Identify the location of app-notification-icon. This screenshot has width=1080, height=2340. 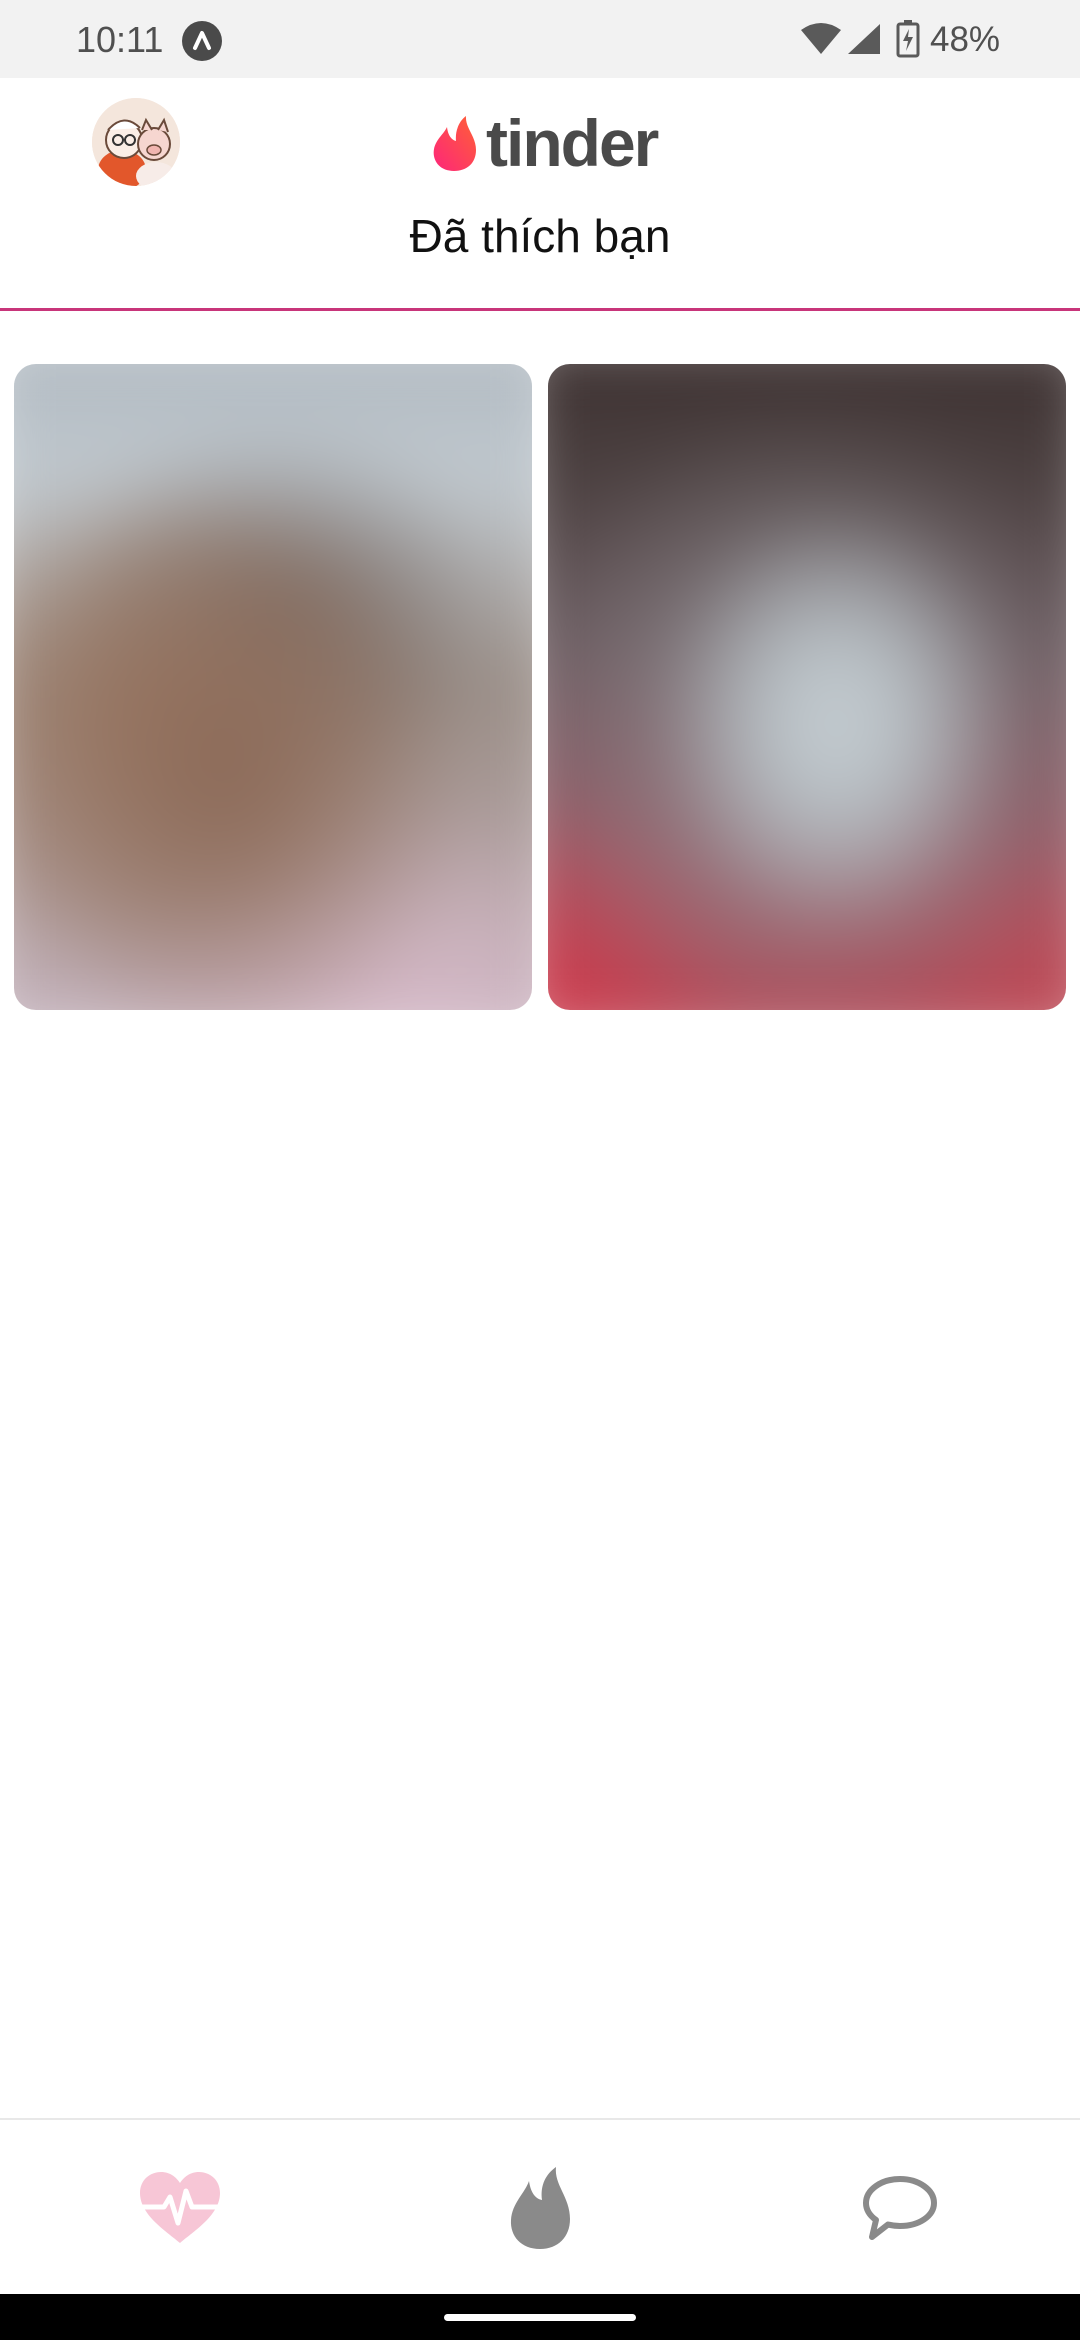
(202, 41).